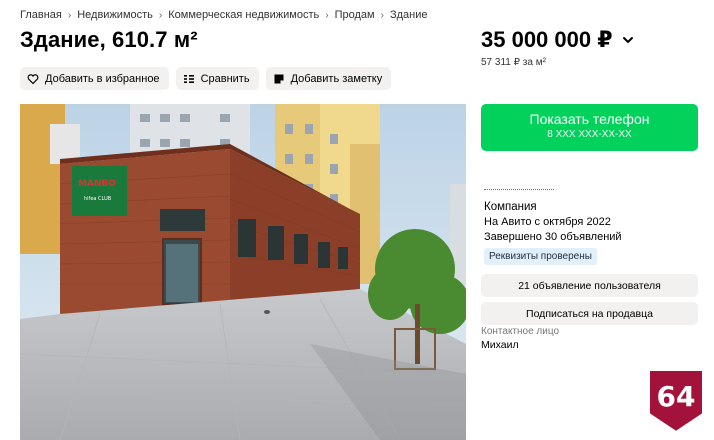 The image size is (714, 440). I want to click on price-per-m2: 57 311 ₽ за м², so click(513, 62).